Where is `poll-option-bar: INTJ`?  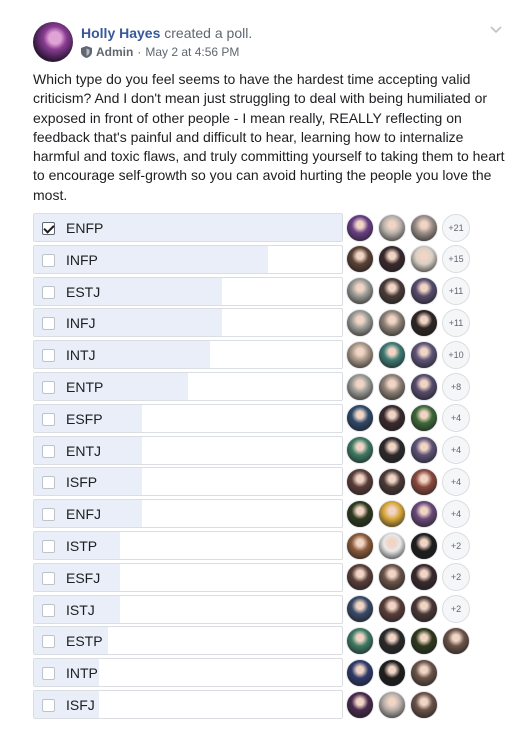
poll-option-bar: INTJ is located at coordinates (188, 355).